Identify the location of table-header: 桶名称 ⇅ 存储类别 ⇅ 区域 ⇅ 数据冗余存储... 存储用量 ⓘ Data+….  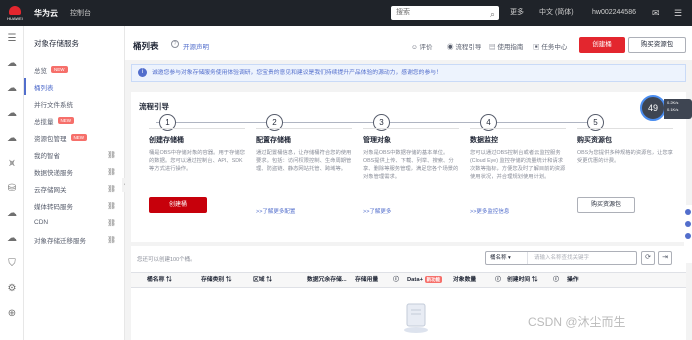
(408, 280).